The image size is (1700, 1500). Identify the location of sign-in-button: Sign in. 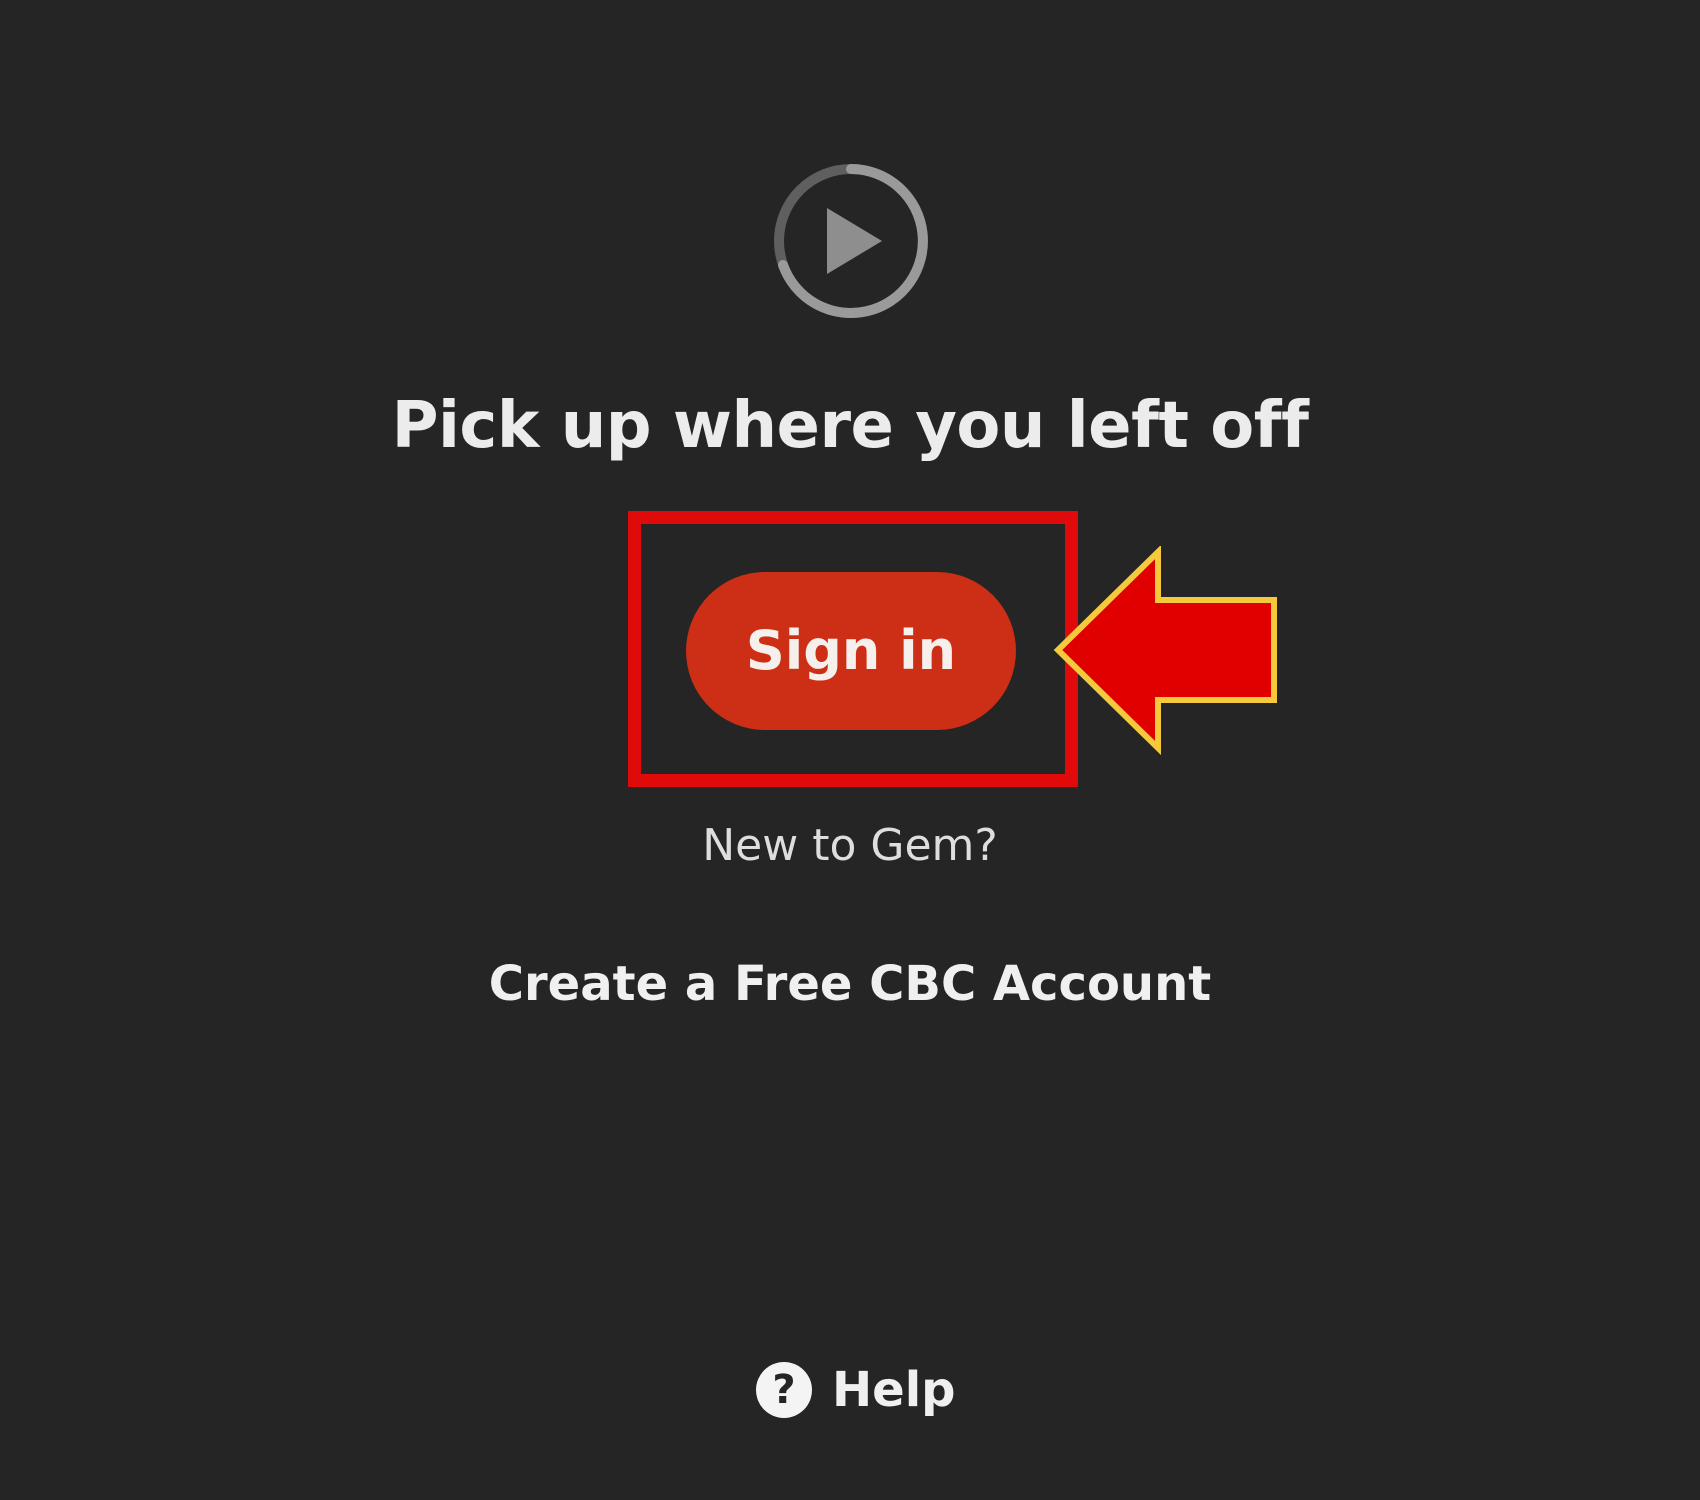
(851, 651).